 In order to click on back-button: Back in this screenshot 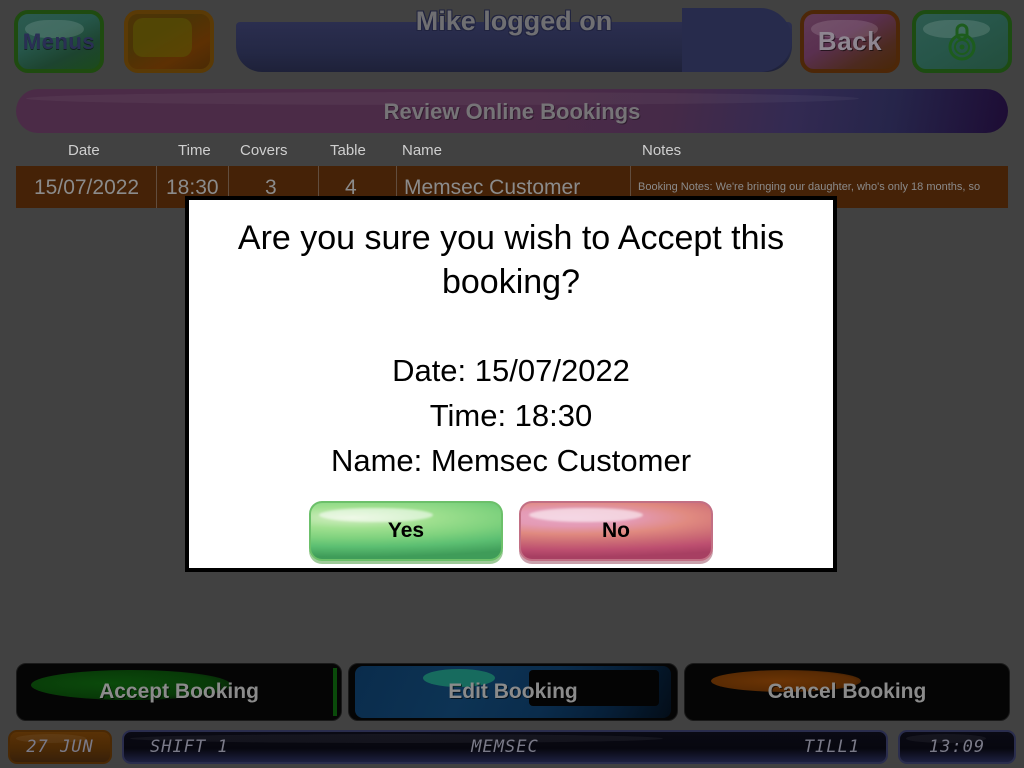, I will do `click(850, 41)`.